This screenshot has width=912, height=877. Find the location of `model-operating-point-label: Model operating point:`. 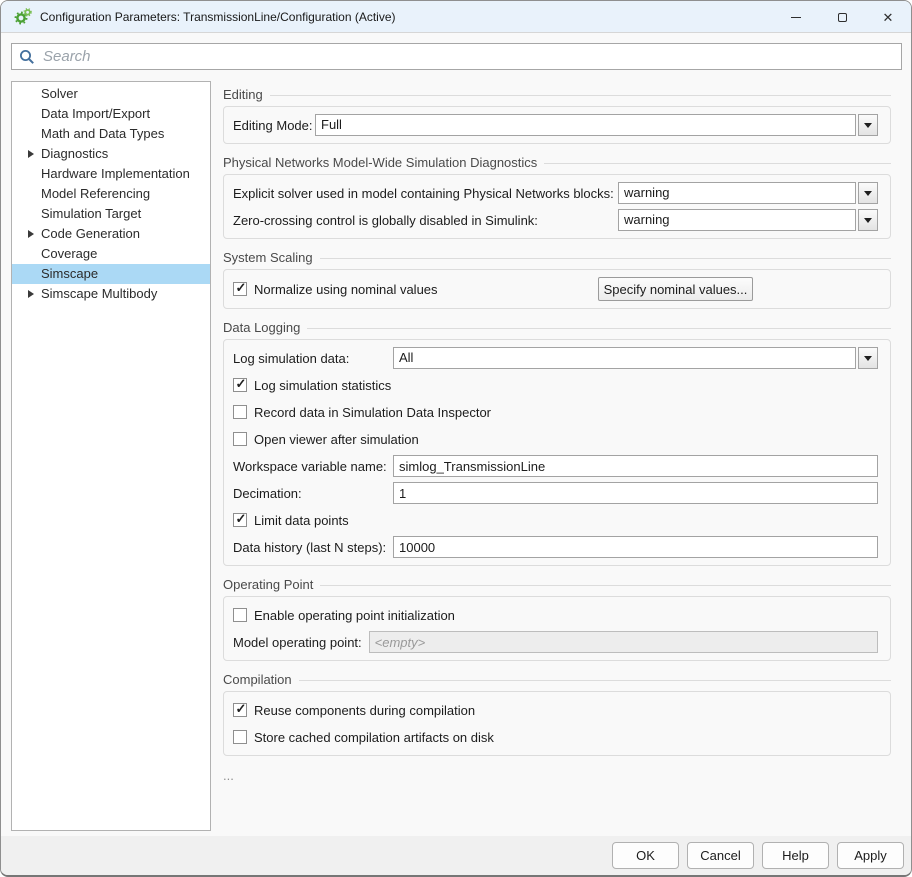

model-operating-point-label: Model operating point: is located at coordinates (297, 642).